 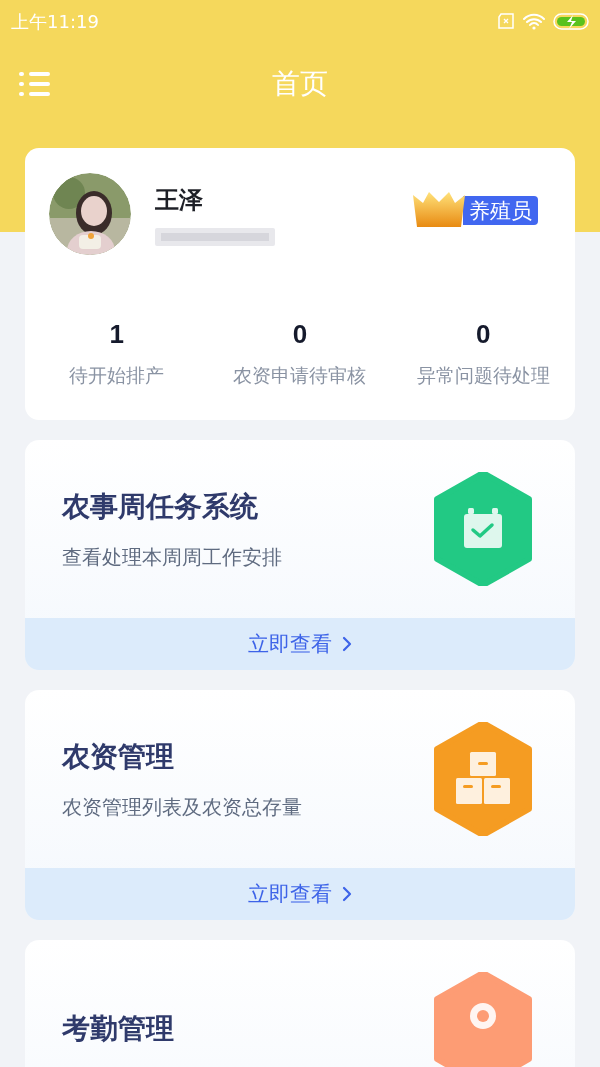 I want to click on module-description: 查看处理本周周工作安排, so click(x=172, y=557).